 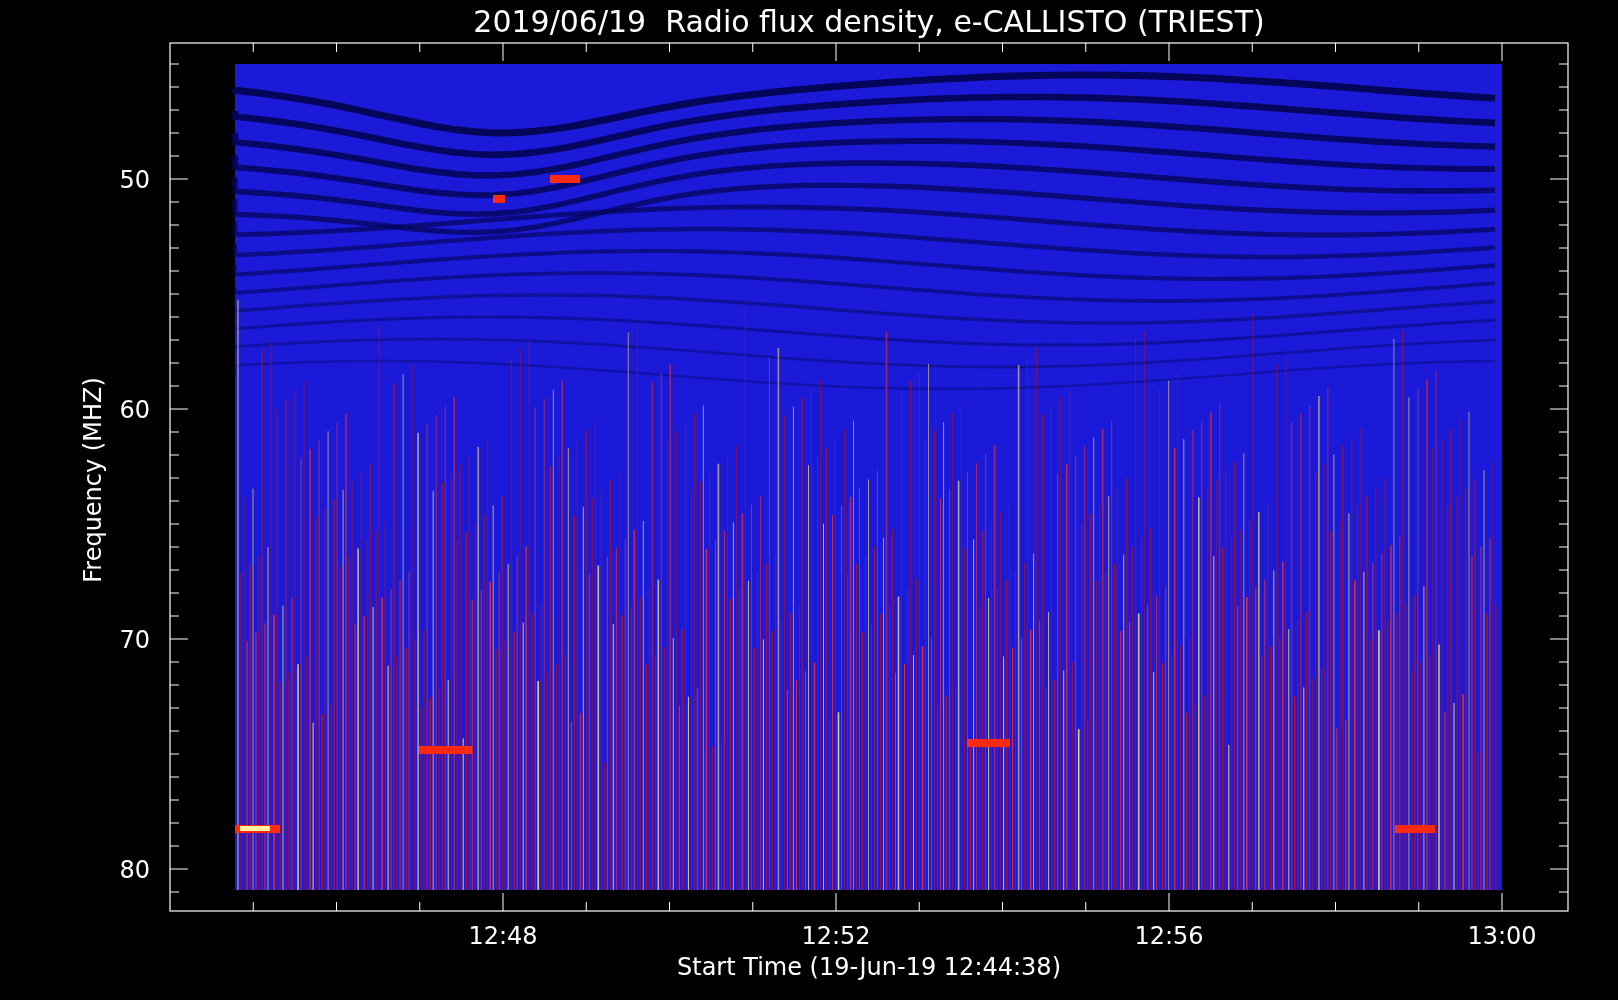 What do you see at coordinates (503, 936) in the screenshot?
I see `x-tick-label: 12:48` at bounding box center [503, 936].